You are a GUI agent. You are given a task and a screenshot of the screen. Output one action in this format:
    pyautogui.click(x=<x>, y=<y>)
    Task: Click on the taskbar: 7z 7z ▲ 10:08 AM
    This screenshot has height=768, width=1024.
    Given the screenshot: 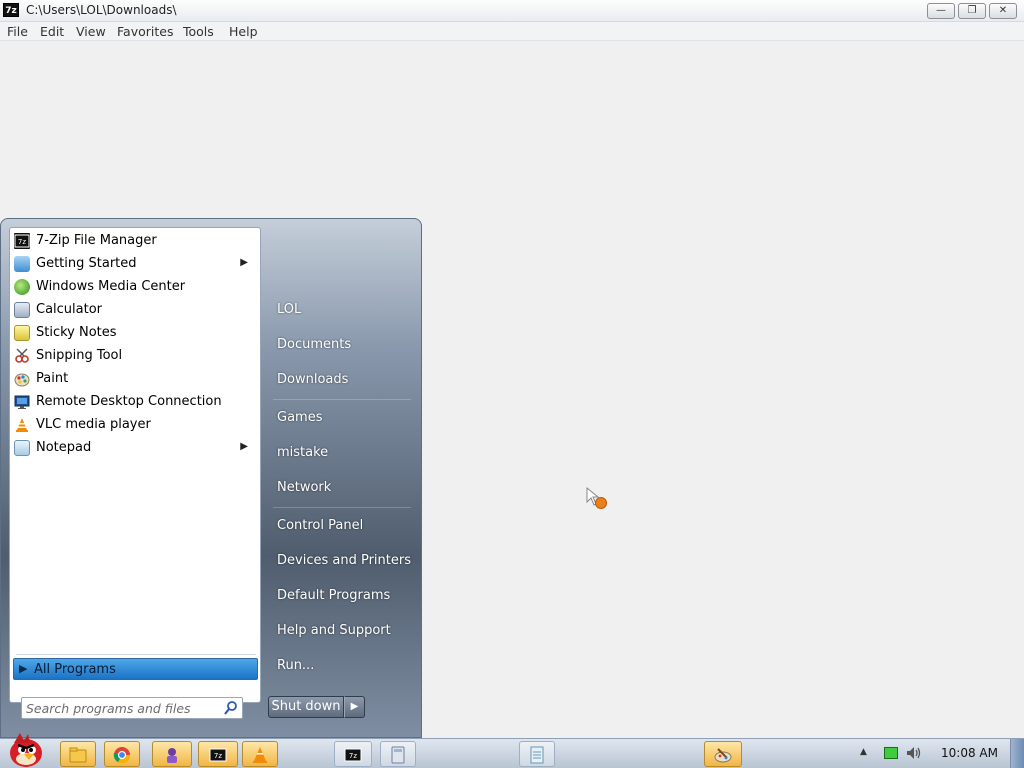 What is the action you would take?
    pyautogui.click(x=512, y=750)
    